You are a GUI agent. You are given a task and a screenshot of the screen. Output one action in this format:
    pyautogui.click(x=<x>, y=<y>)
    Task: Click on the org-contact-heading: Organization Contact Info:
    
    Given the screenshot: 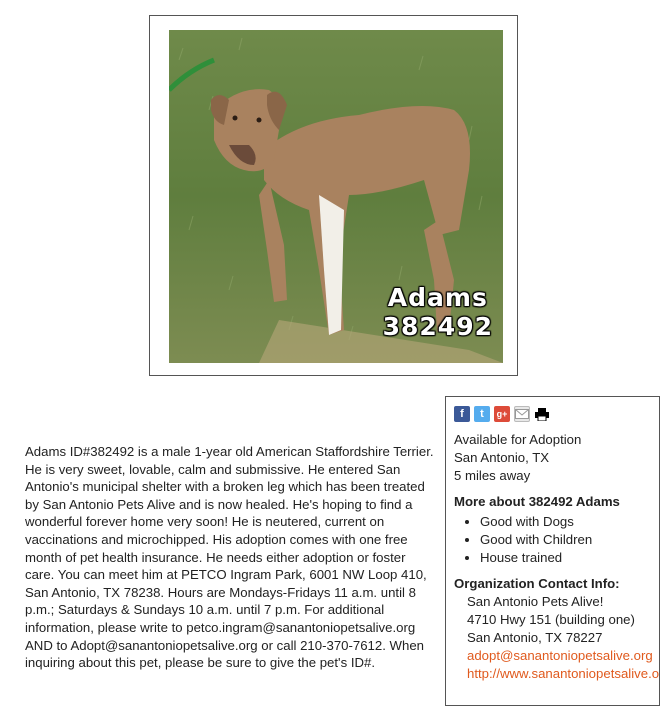 What is the action you would take?
    pyautogui.click(x=537, y=583)
    